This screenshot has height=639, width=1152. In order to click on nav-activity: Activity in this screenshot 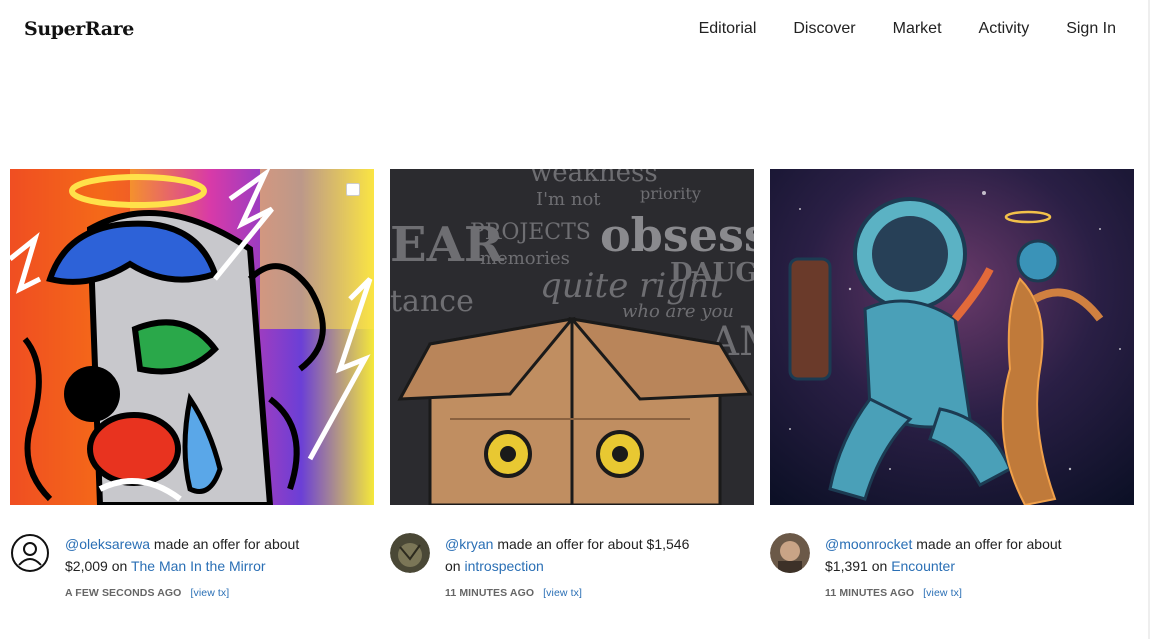, I will do `click(1004, 29)`.